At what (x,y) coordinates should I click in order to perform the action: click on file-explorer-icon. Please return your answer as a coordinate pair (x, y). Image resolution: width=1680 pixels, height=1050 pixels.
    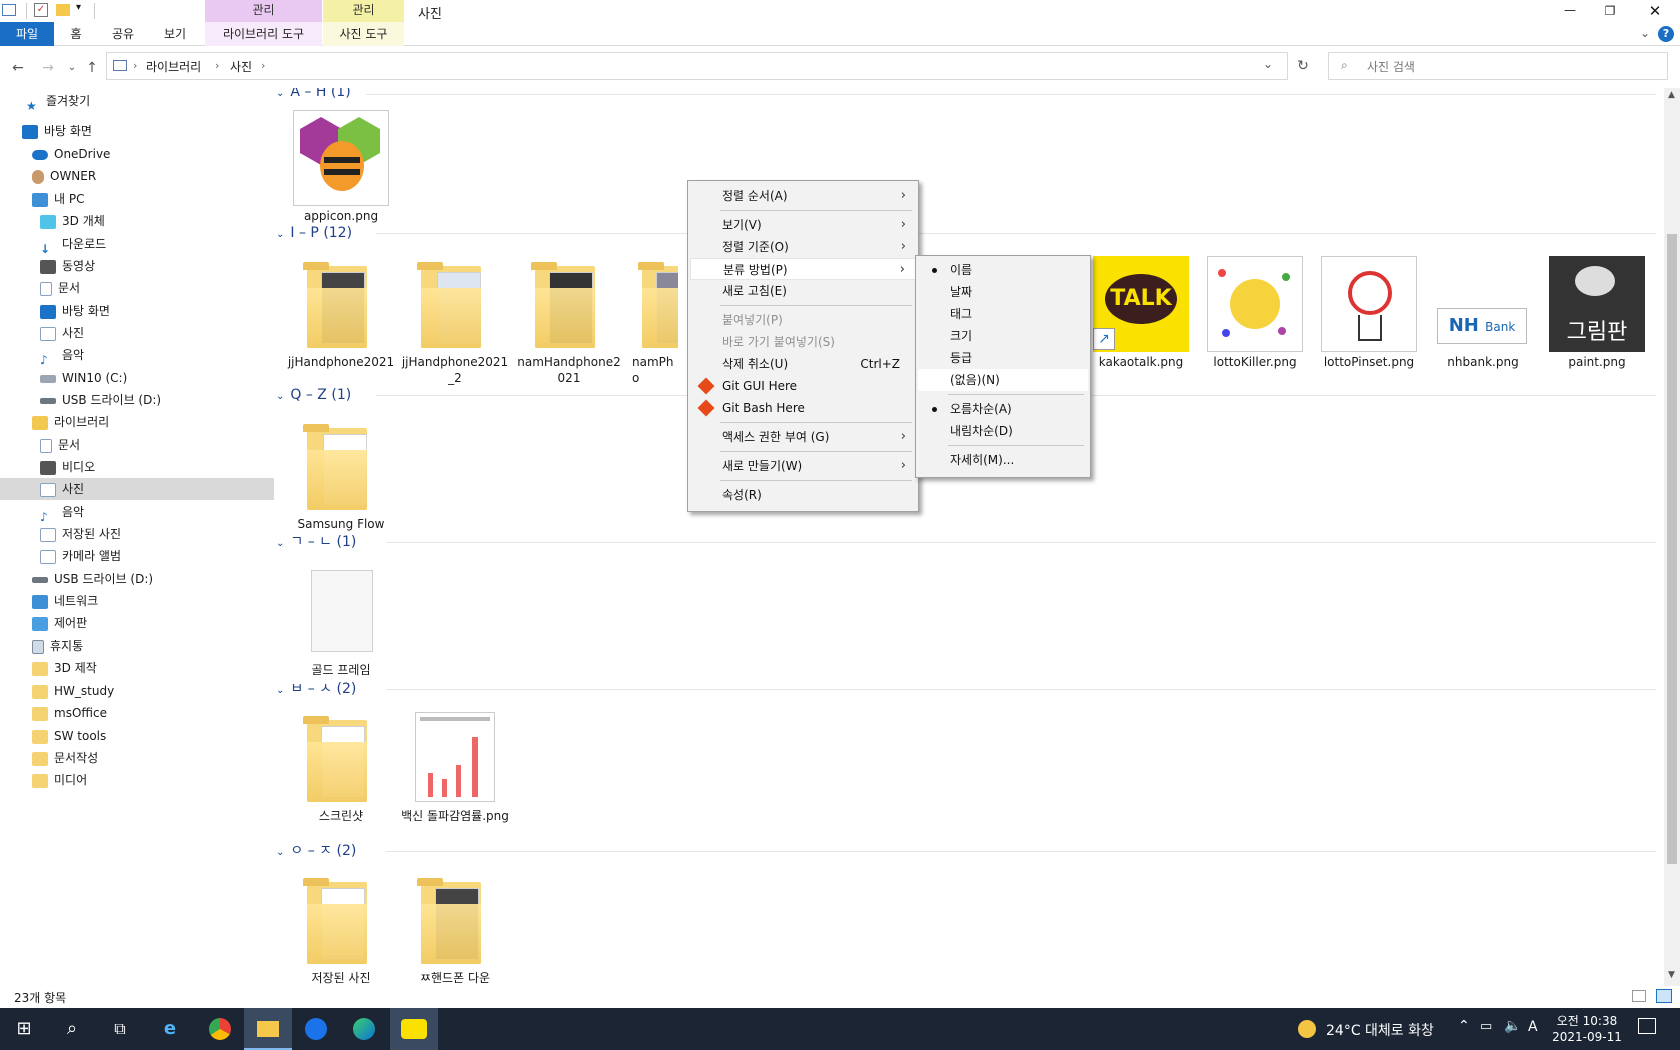
    Looking at the image, I should click on (268, 1029).